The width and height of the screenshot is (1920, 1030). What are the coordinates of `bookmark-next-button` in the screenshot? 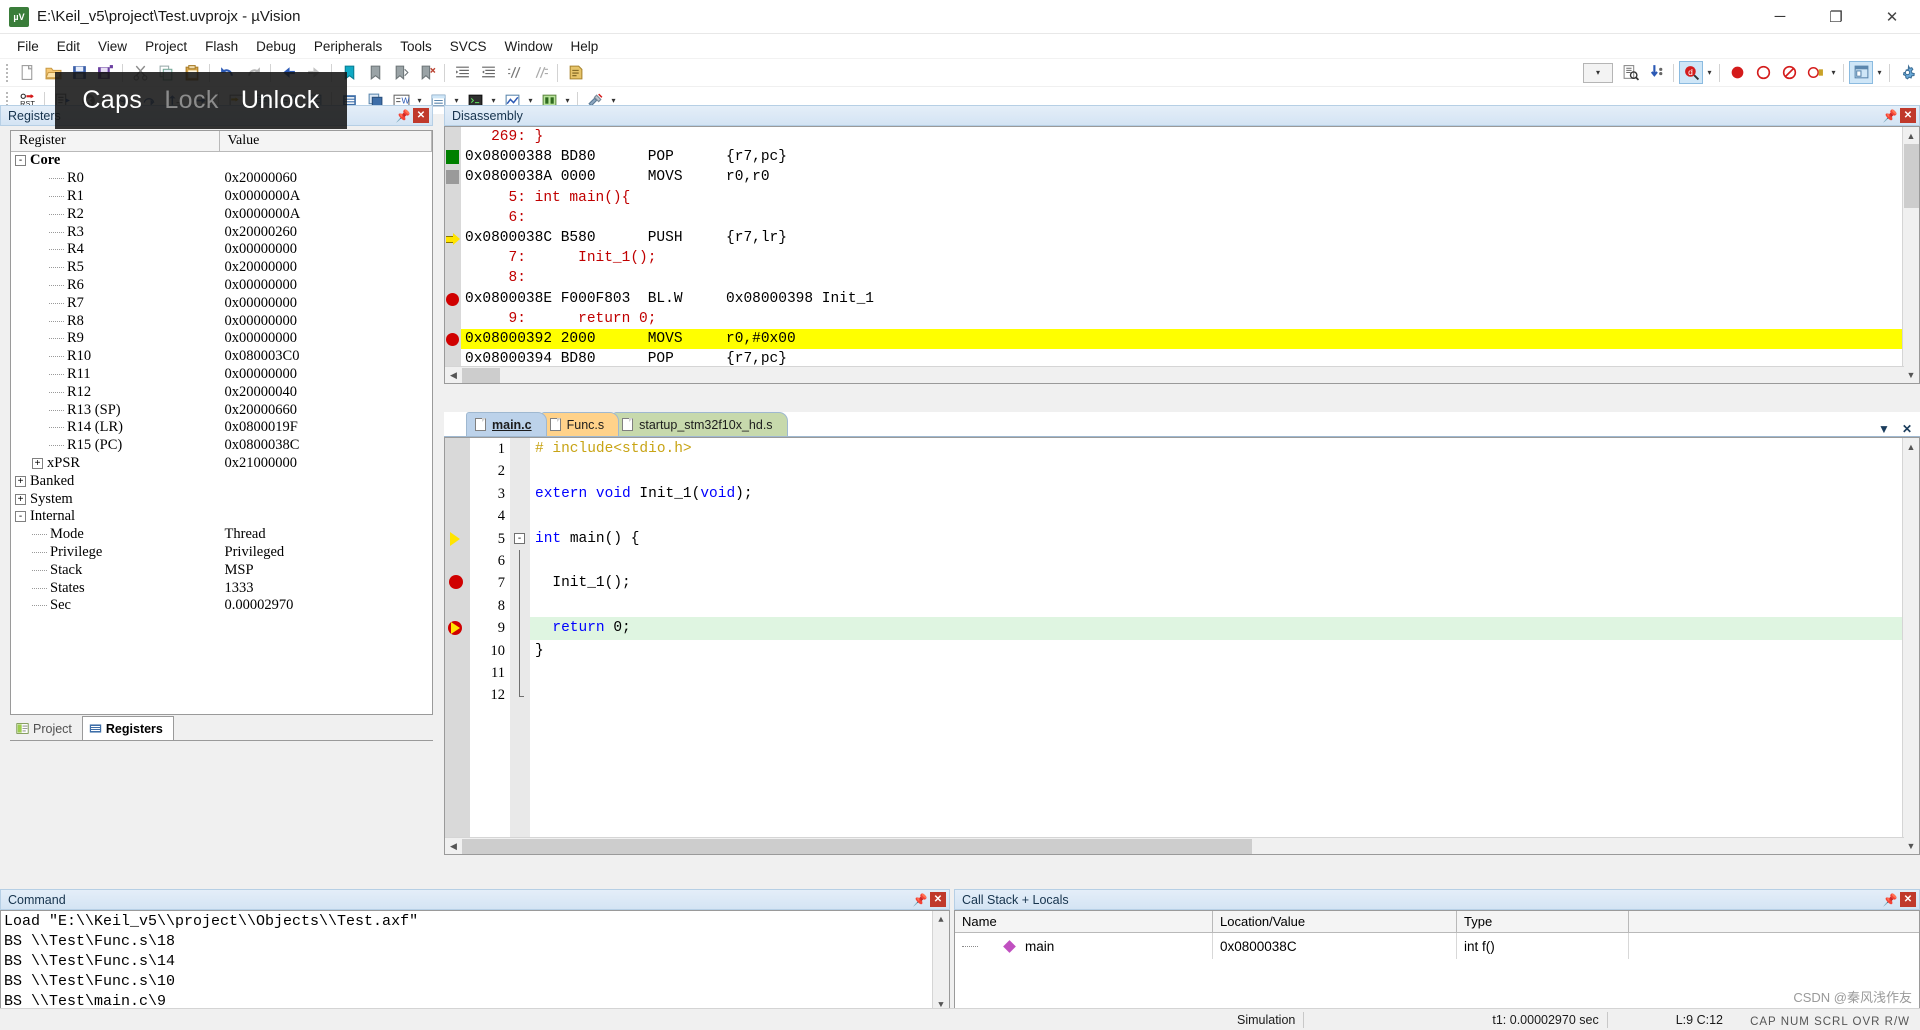 It's located at (401, 72).